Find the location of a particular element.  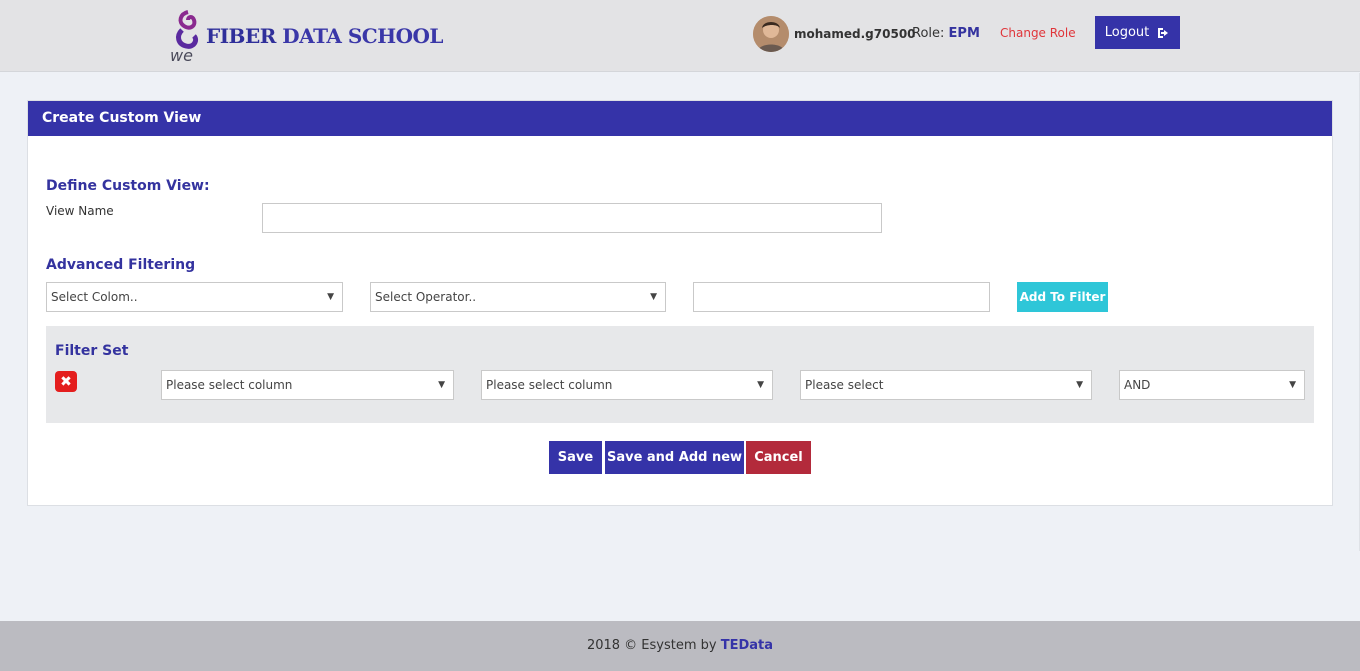

footer: 2018 © Esystem by TEData is located at coordinates (680, 646).